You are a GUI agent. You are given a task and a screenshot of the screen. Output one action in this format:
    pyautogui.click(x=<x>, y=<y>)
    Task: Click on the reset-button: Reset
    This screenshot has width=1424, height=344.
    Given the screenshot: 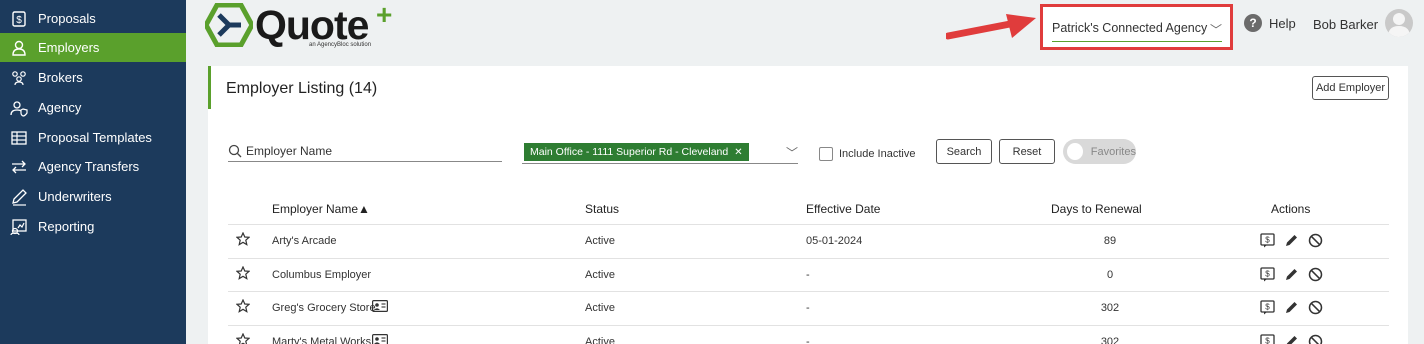 What is the action you would take?
    pyautogui.click(x=1027, y=151)
    